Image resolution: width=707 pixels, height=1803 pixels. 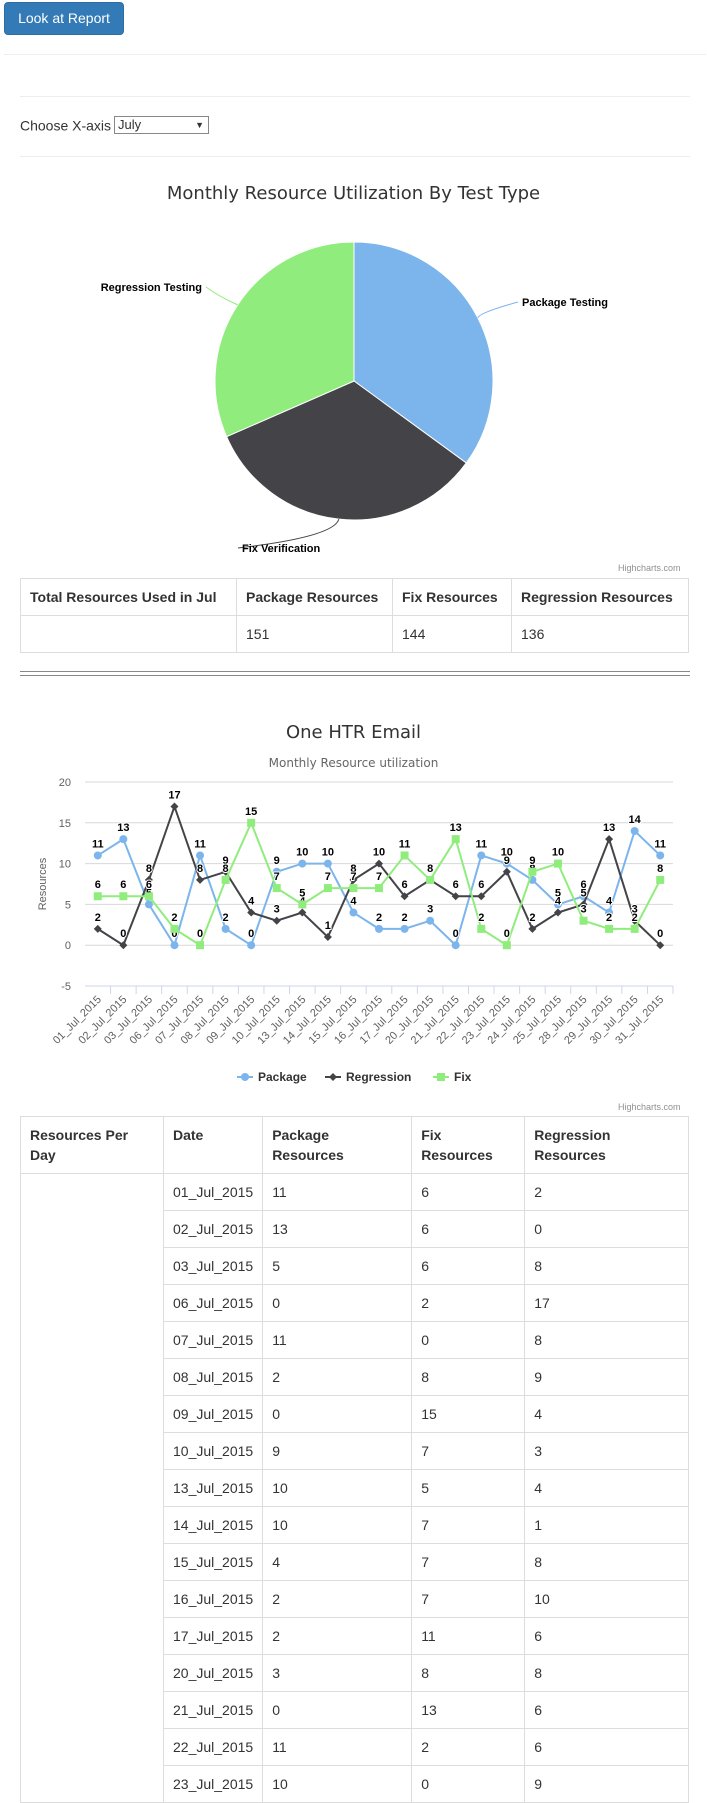 What do you see at coordinates (606, 1377) in the screenshot?
I see `regression-cell: 9` at bounding box center [606, 1377].